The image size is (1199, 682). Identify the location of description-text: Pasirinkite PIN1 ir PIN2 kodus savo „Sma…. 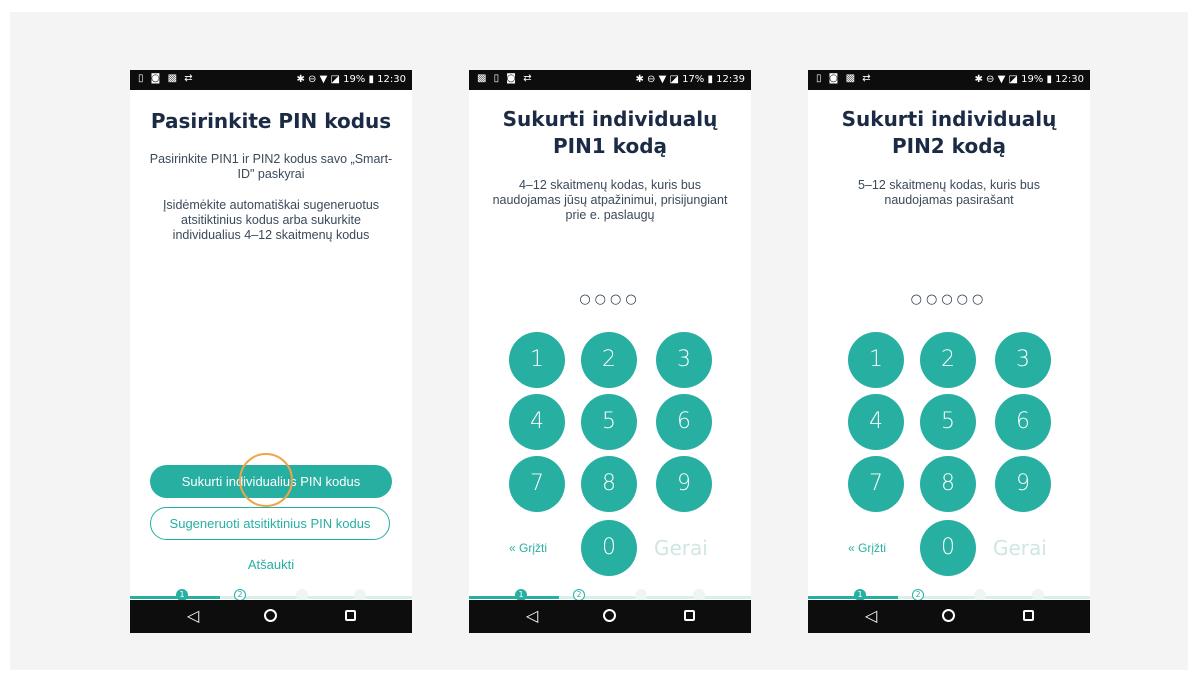
(271, 166).